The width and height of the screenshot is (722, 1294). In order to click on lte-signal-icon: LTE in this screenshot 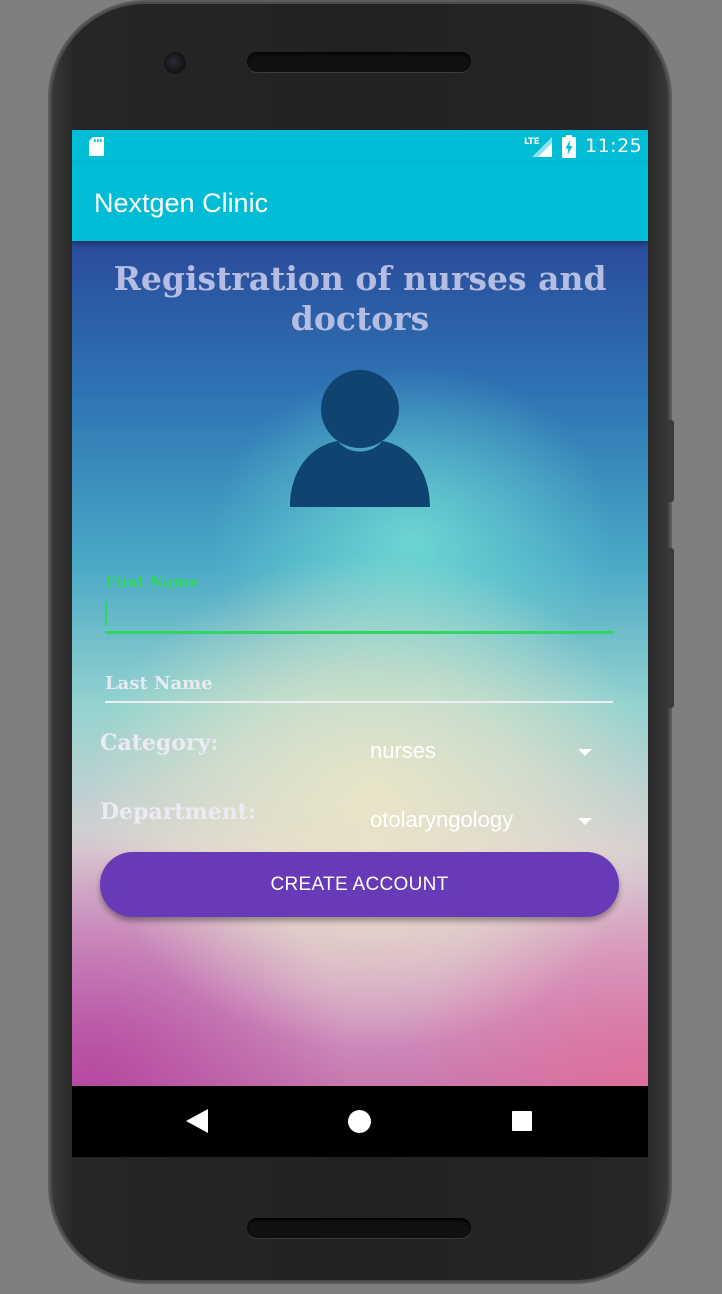, I will do `click(538, 147)`.